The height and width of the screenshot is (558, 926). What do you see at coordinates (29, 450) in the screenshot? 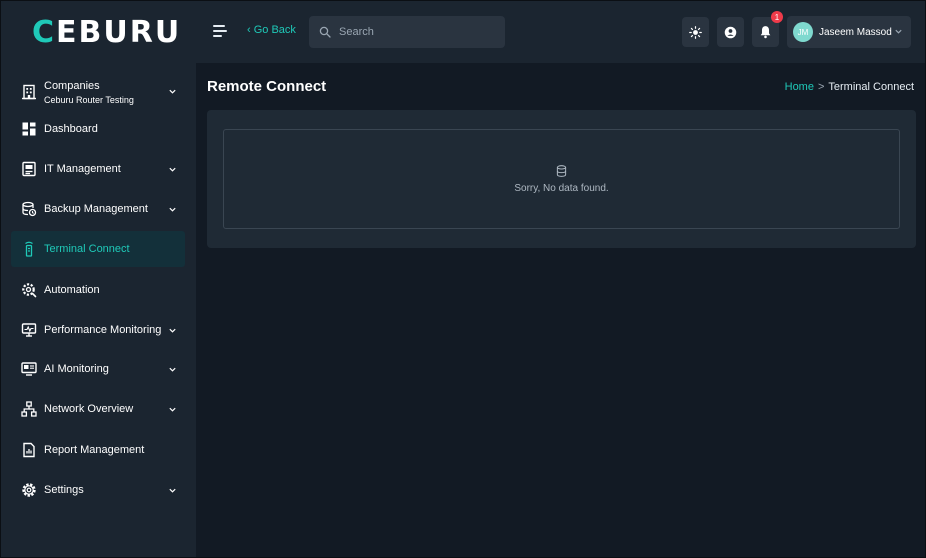
I see `report-icon` at bounding box center [29, 450].